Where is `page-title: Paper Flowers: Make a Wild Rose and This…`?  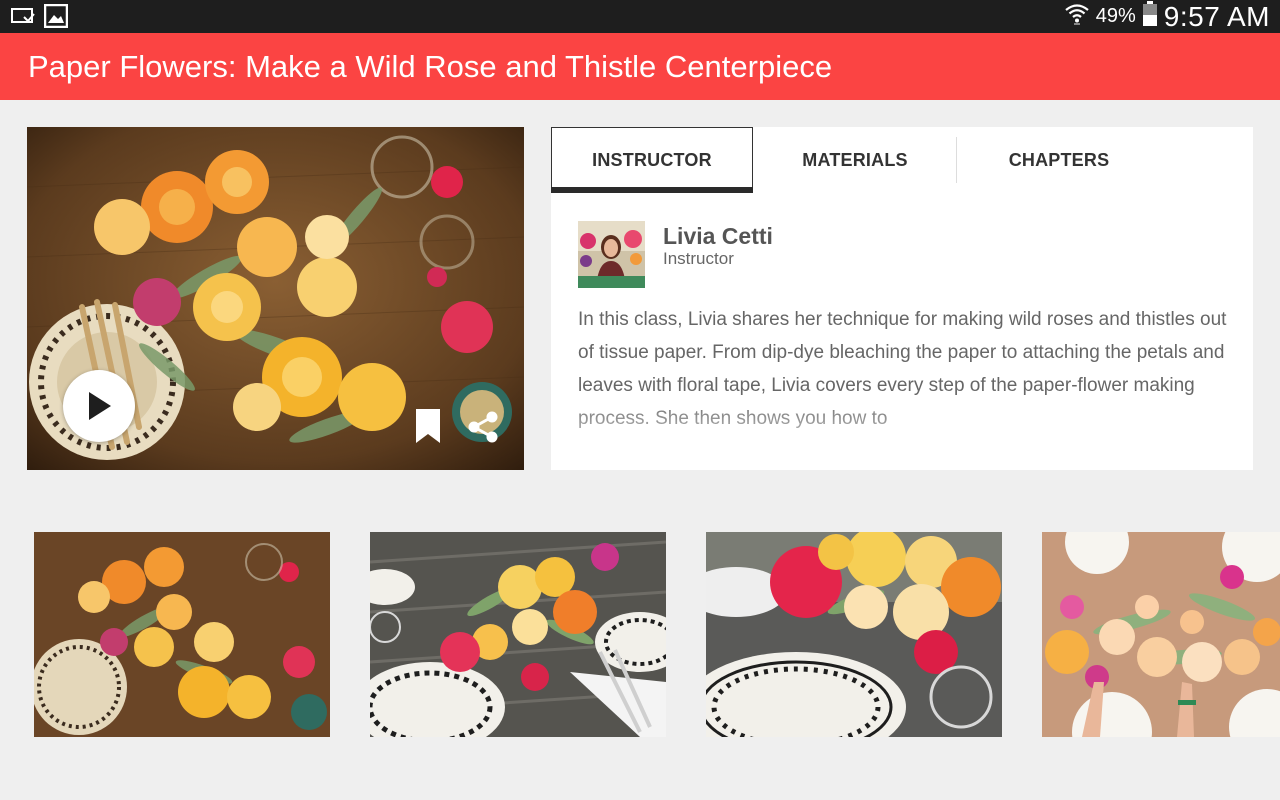 page-title: Paper Flowers: Make a Wild Rose and This… is located at coordinates (430, 66).